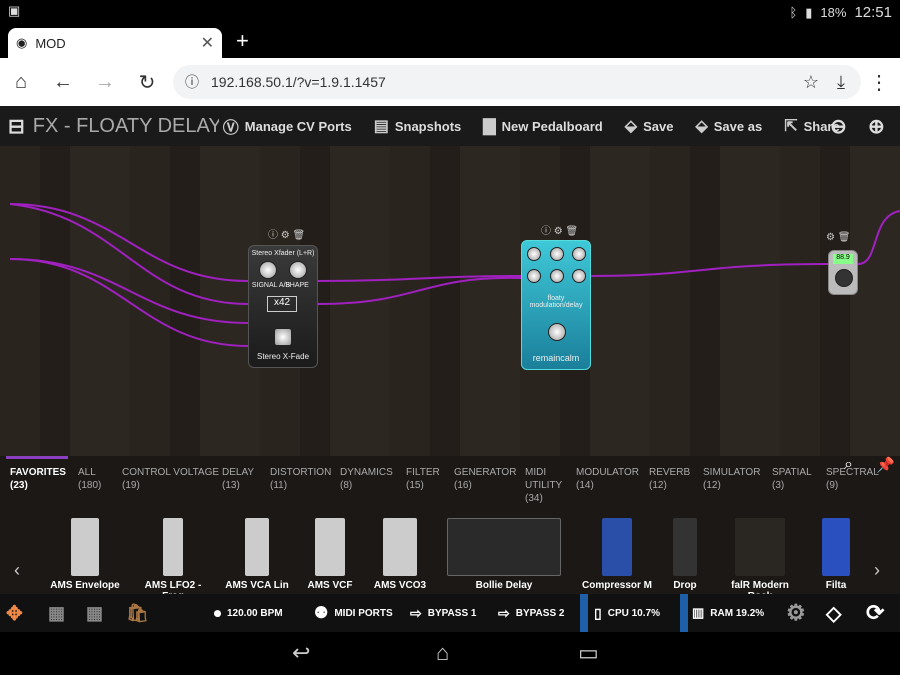 The height and width of the screenshot is (675, 900). Describe the element at coordinates (728, 126) in the screenshot. I see `save-as-button: ⬙ Save as` at that location.